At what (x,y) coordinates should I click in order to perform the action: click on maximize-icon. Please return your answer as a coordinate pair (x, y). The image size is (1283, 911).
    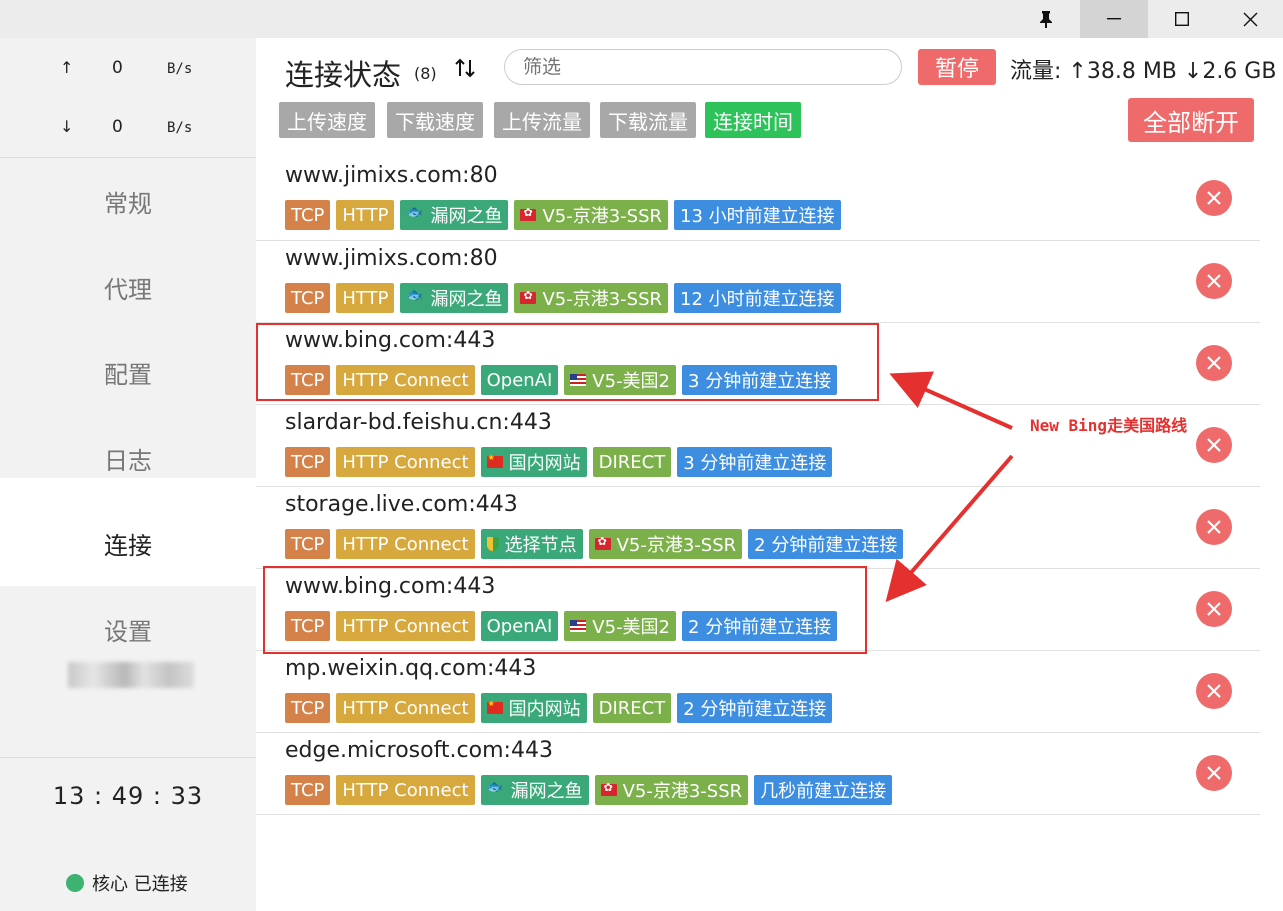
    Looking at the image, I should click on (1182, 19).